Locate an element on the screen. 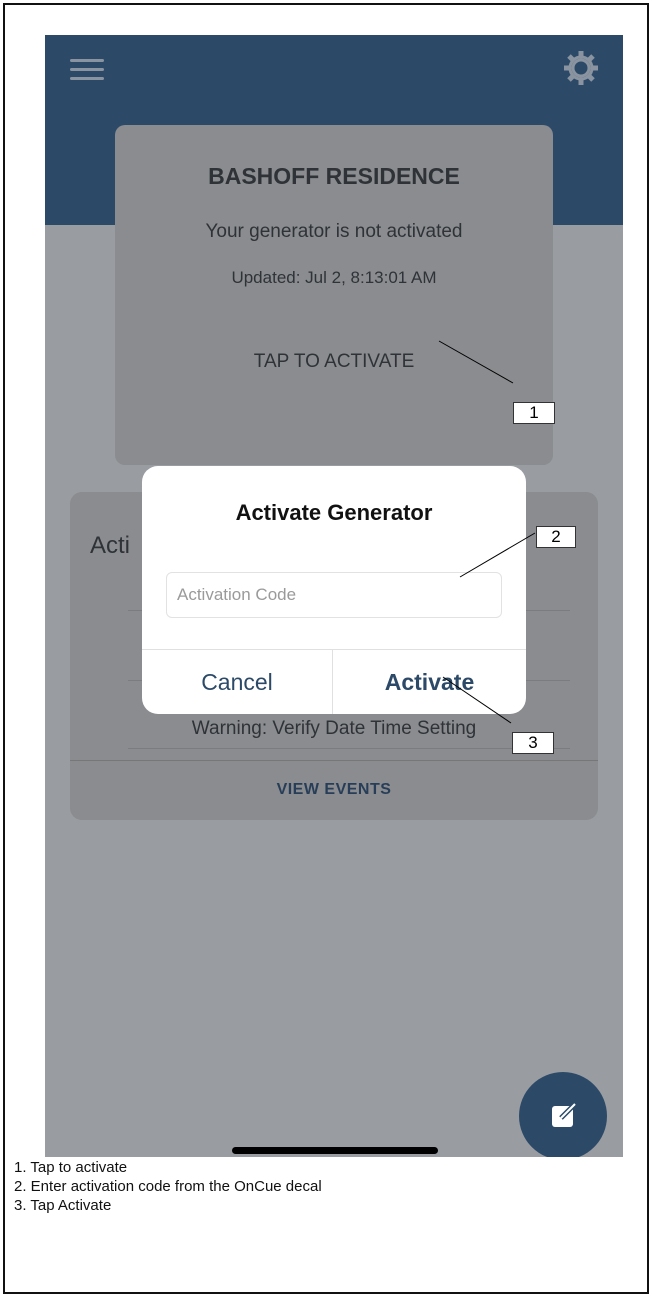  callout-1: 1 is located at coordinates (534, 413).